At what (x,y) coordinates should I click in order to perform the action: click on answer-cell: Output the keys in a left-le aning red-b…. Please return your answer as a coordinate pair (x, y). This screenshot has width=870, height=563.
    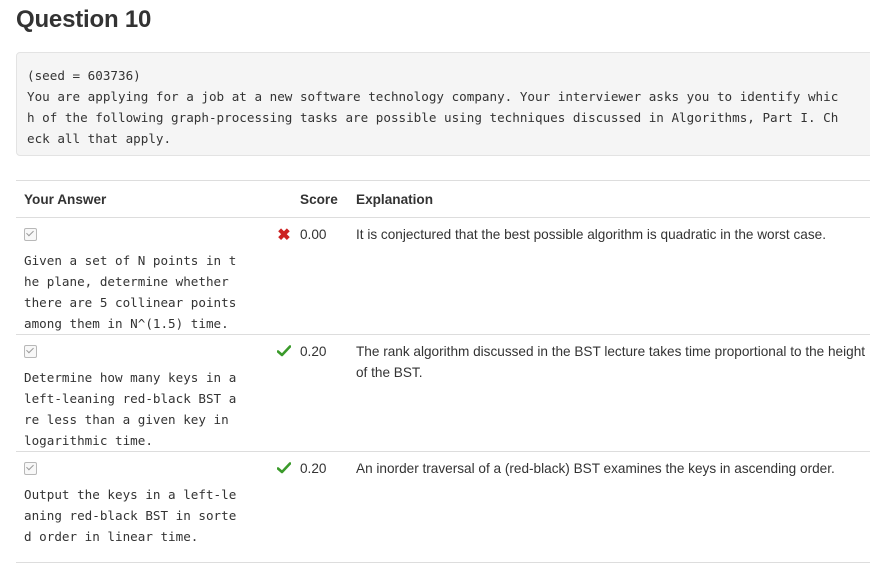
    Looking at the image, I should click on (146, 507).